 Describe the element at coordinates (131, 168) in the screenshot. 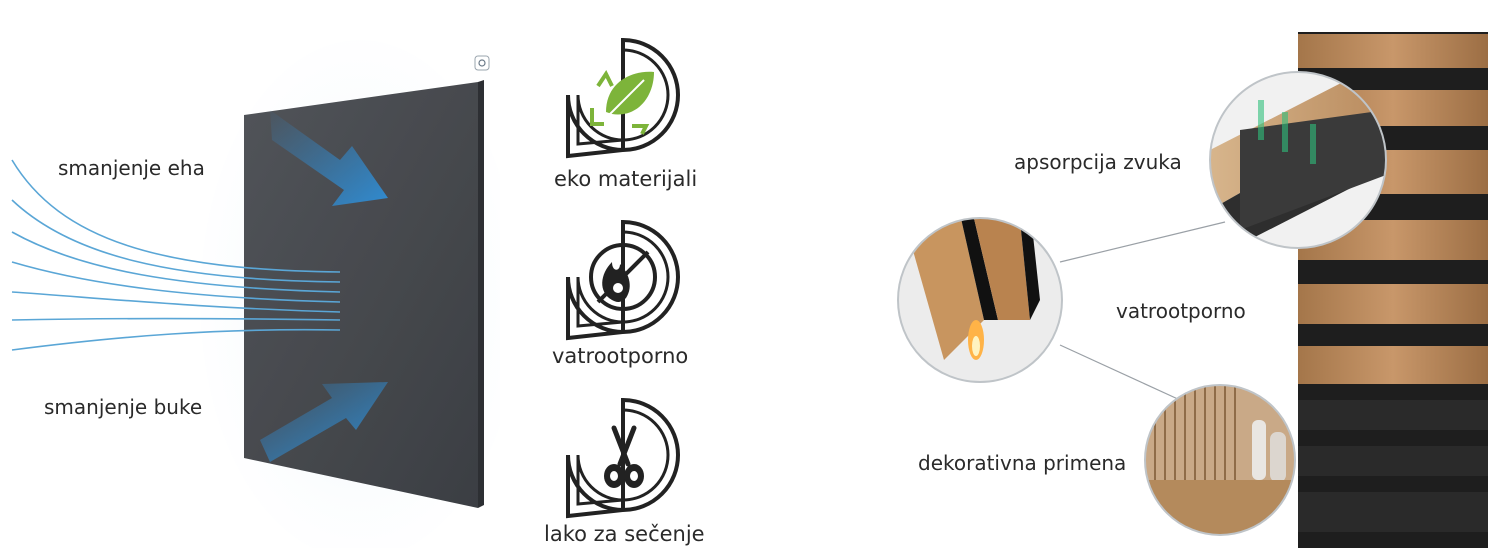

I see `label-echo-reduction: smanjenje eha` at that location.